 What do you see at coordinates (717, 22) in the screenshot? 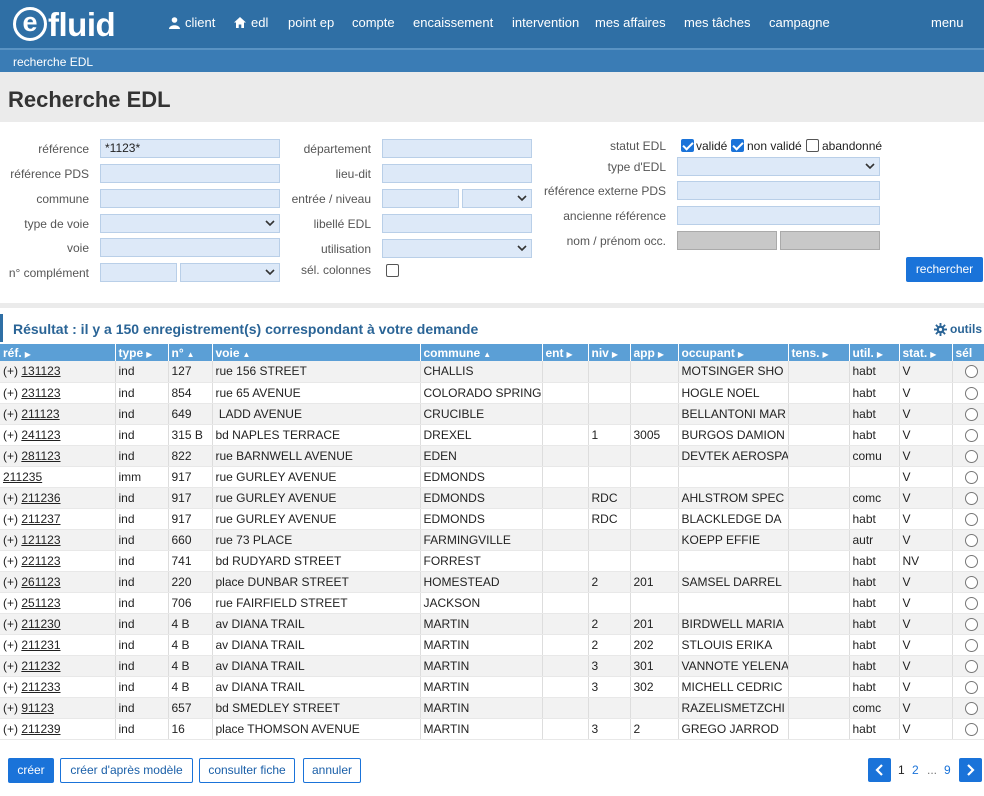
I see `nav-mes-taches: mes tâches` at bounding box center [717, 22].